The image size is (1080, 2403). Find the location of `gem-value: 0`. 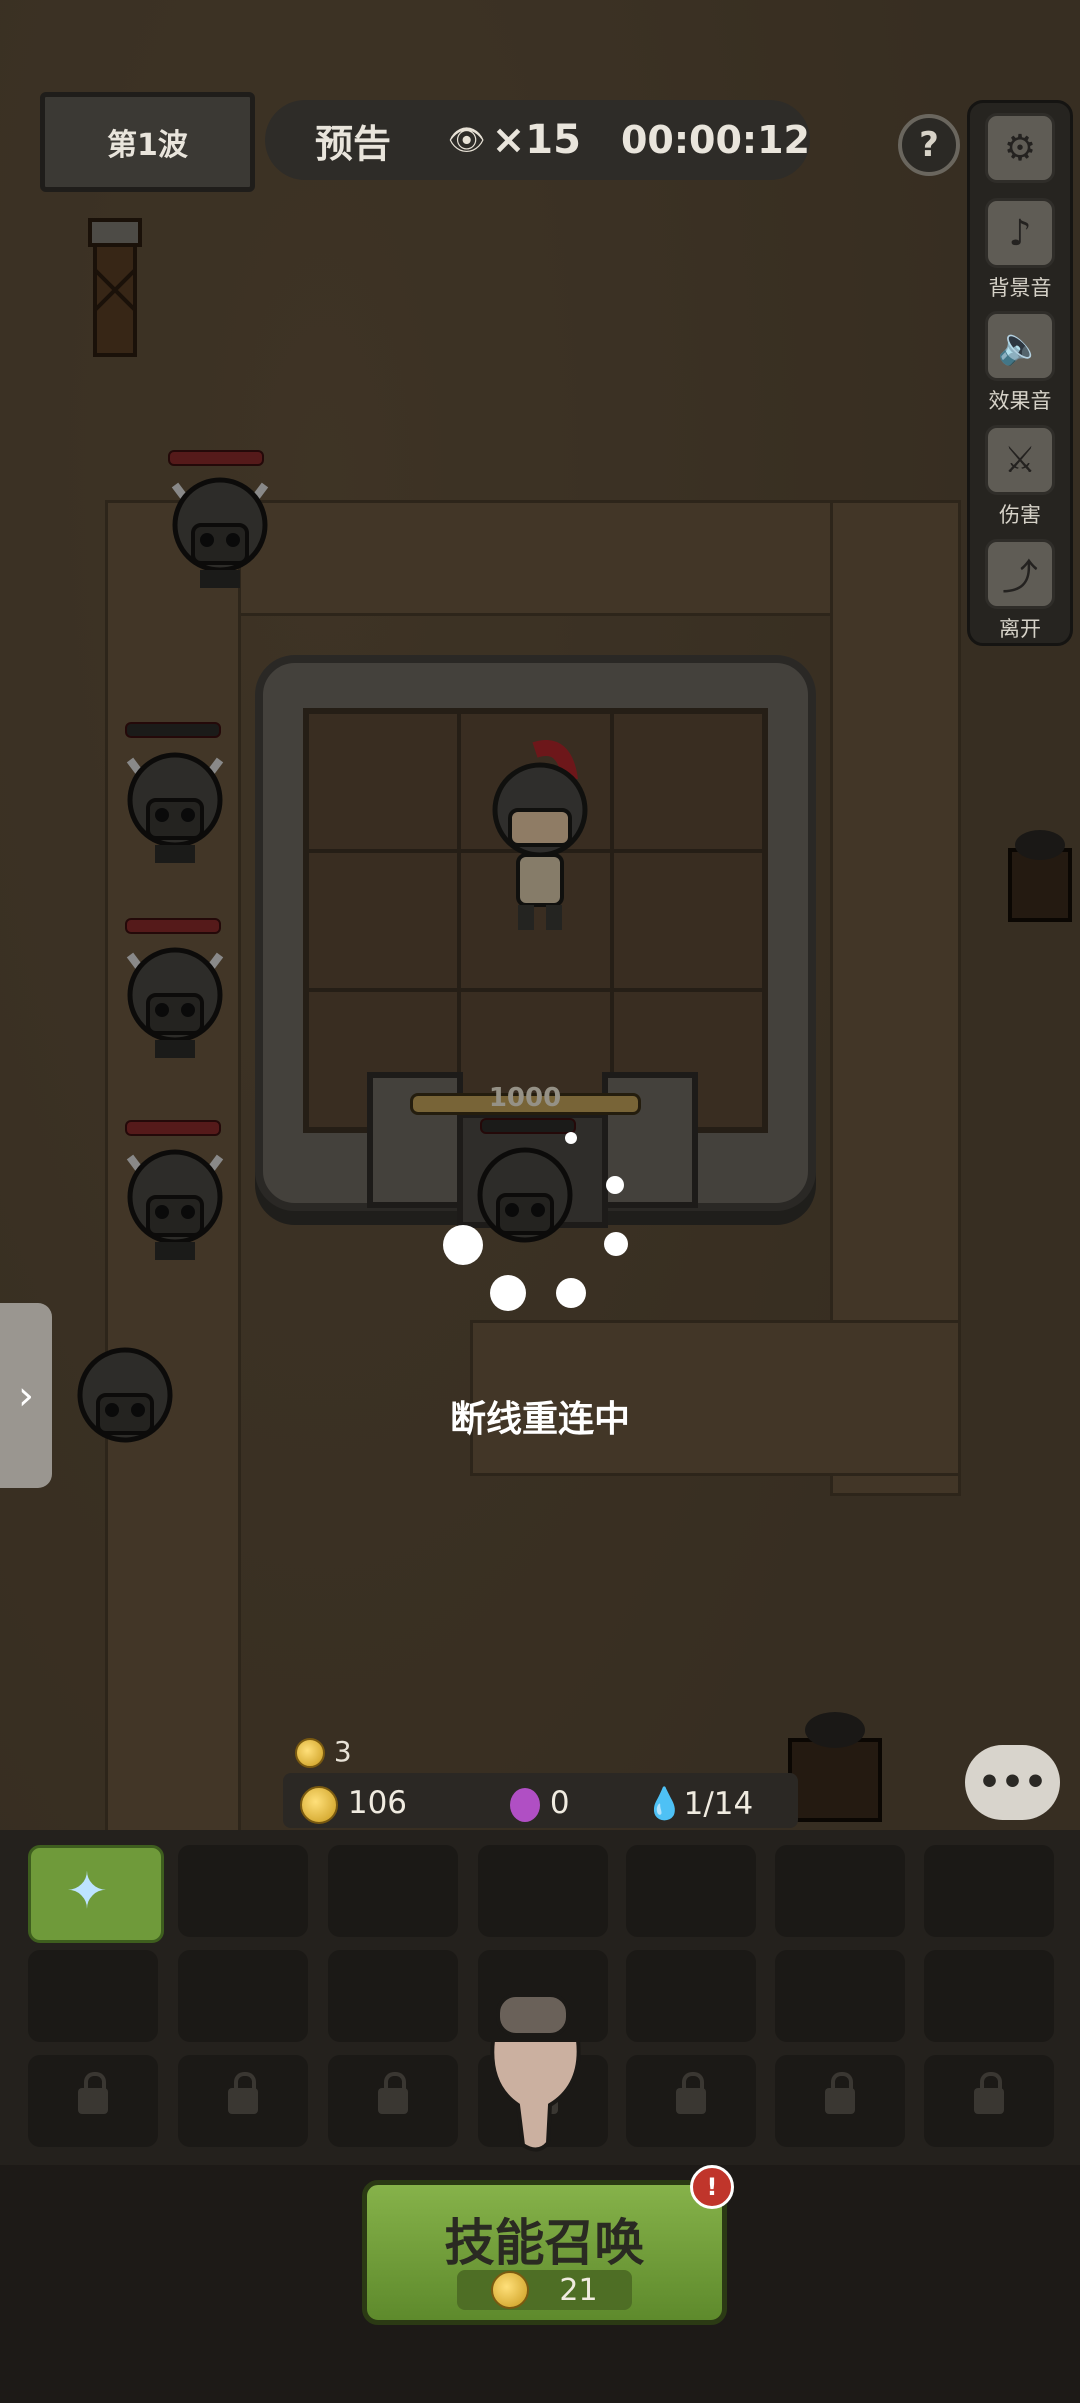

gem-value: 0 is located at coordinates (559, 1803).